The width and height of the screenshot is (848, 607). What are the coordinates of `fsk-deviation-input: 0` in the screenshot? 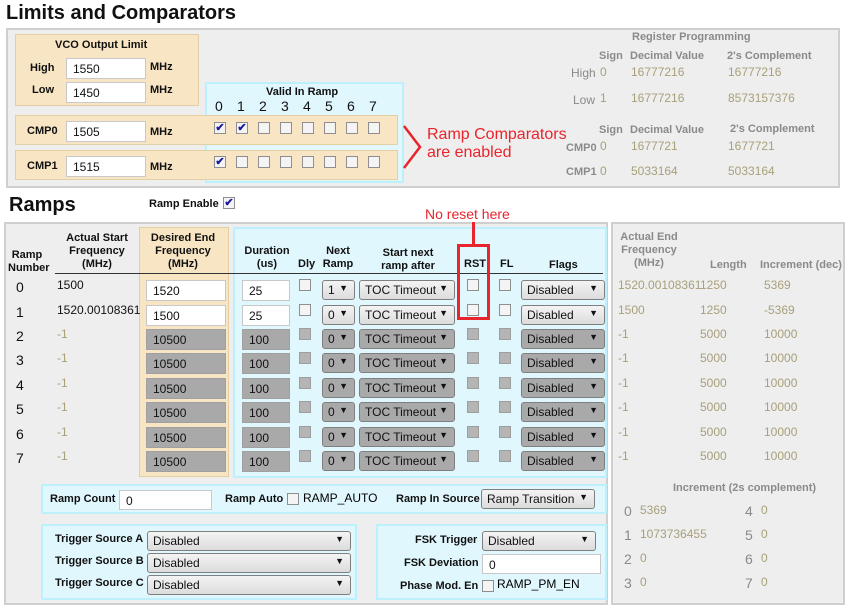 It's located at (541, 564).